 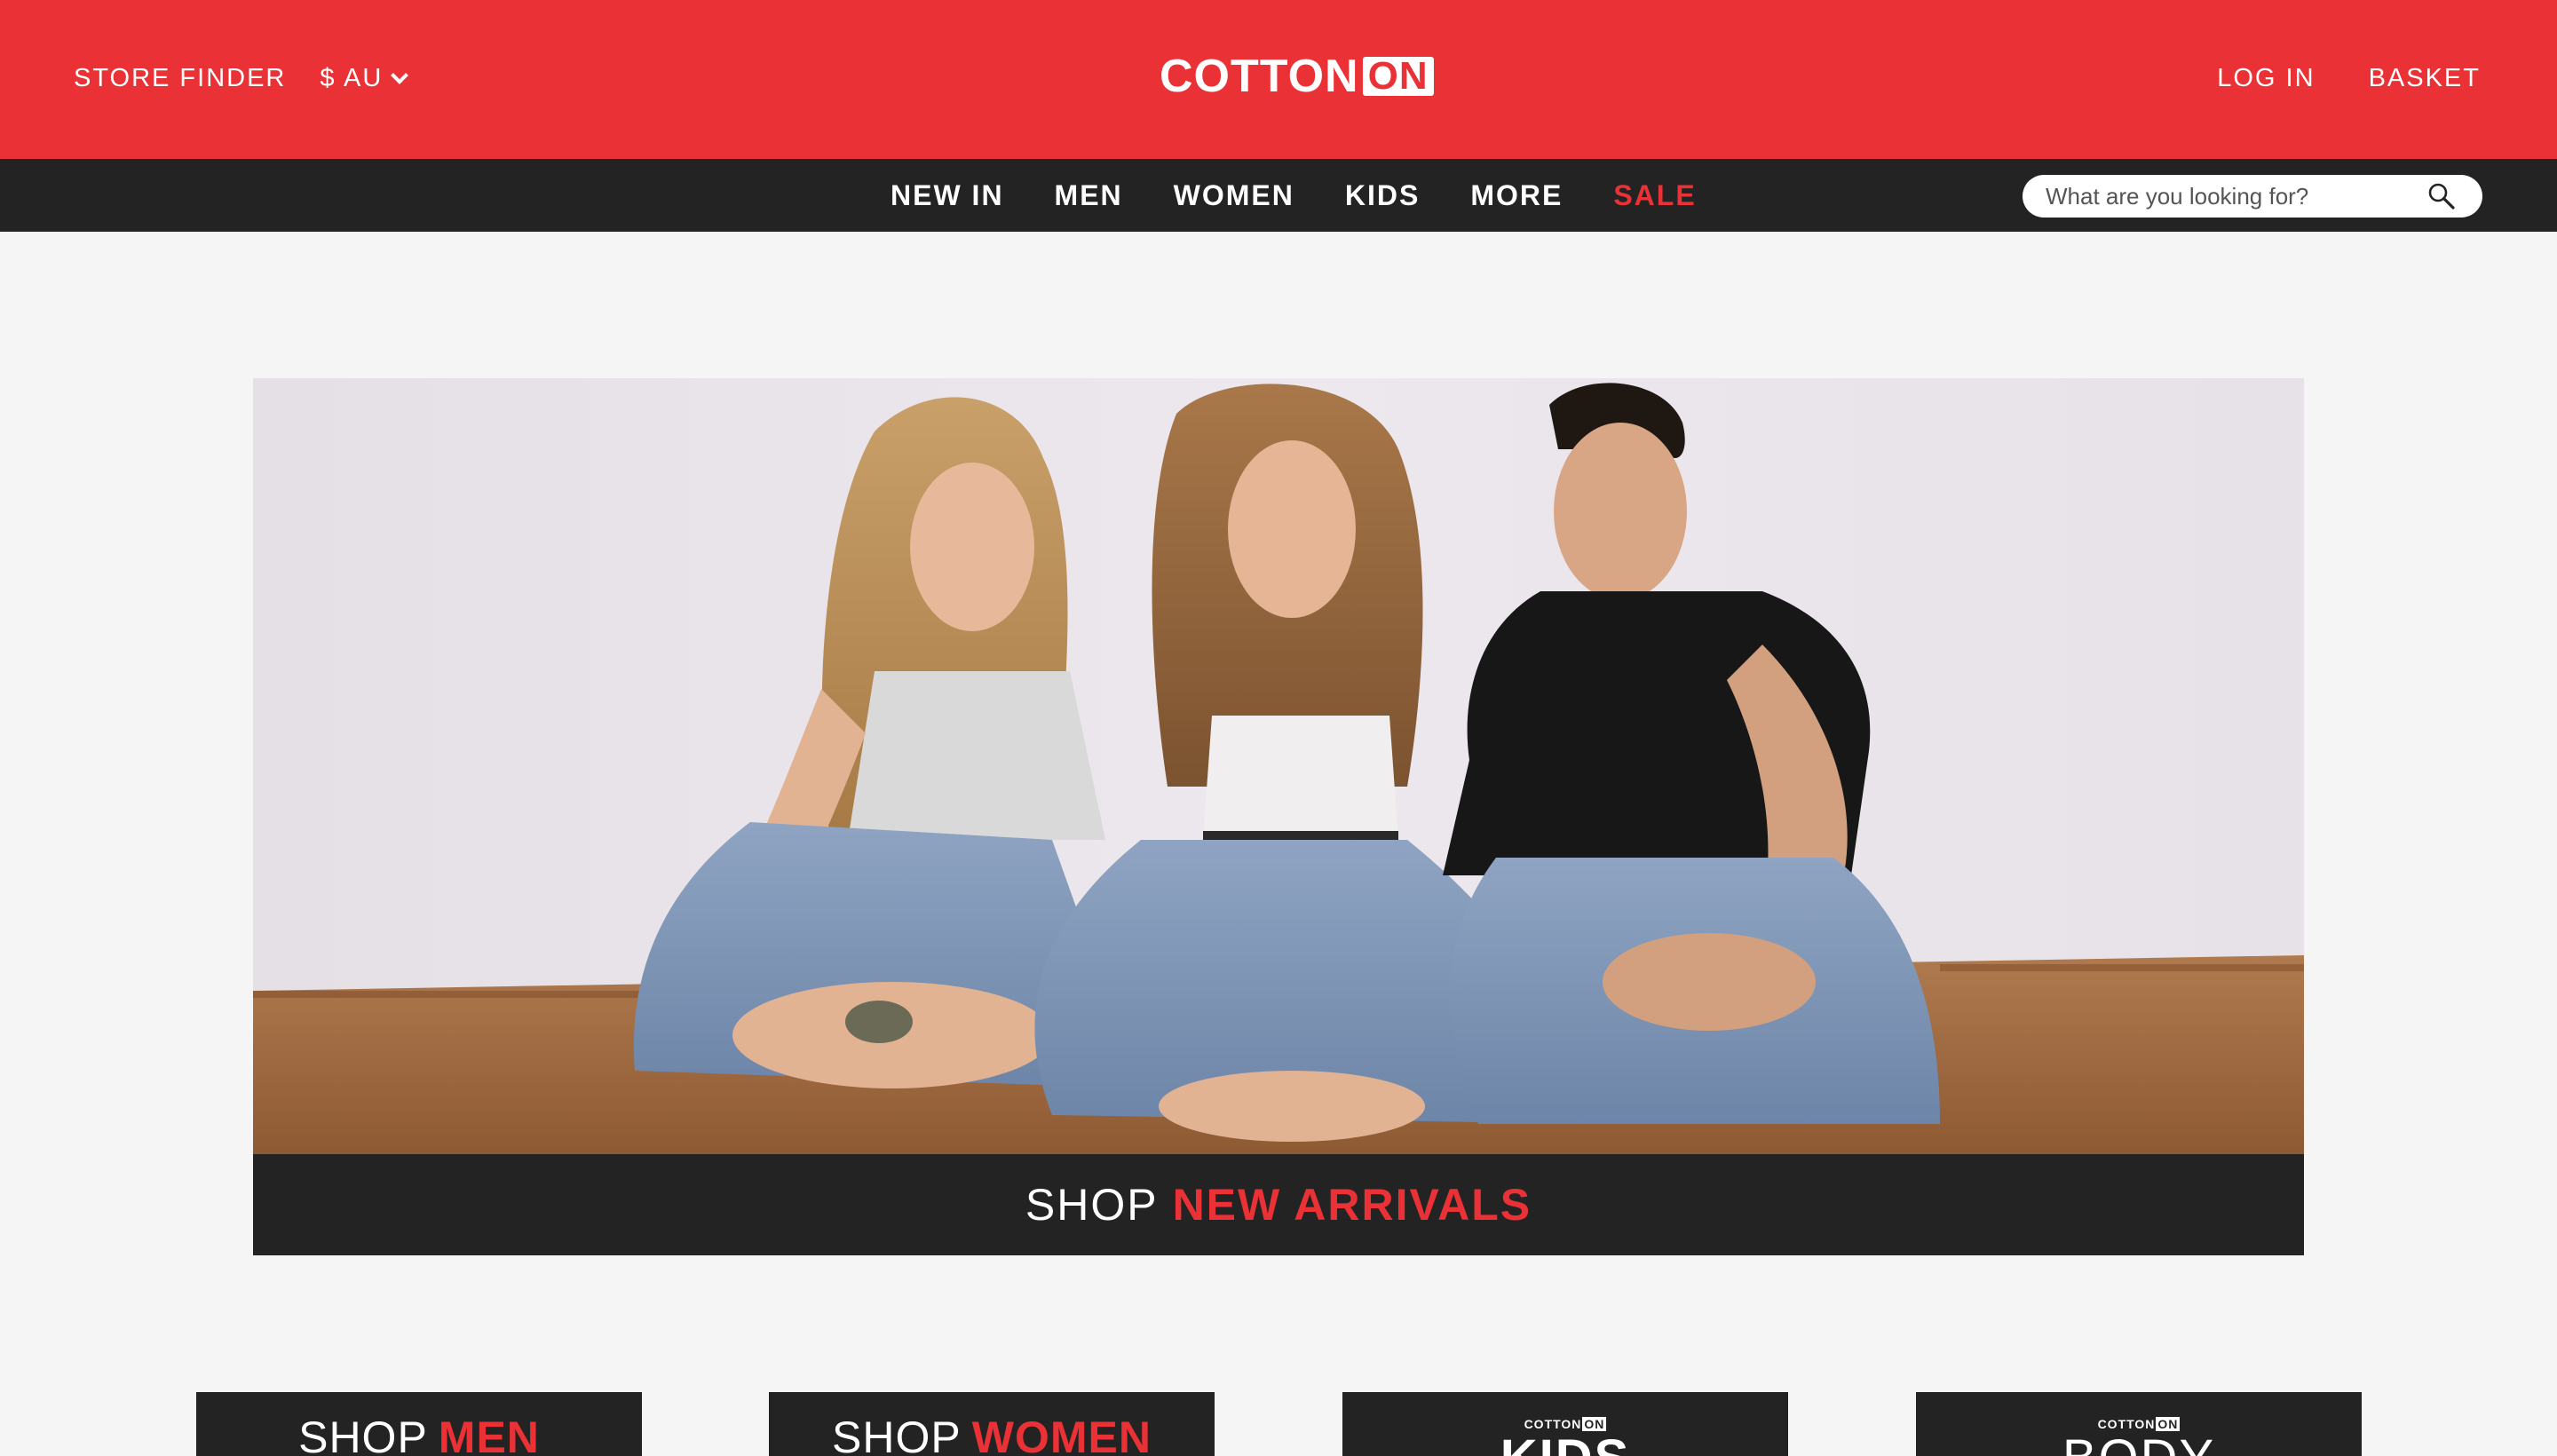 I want to click on log-in-link: LOG IN, so click(x=2266, y=78).